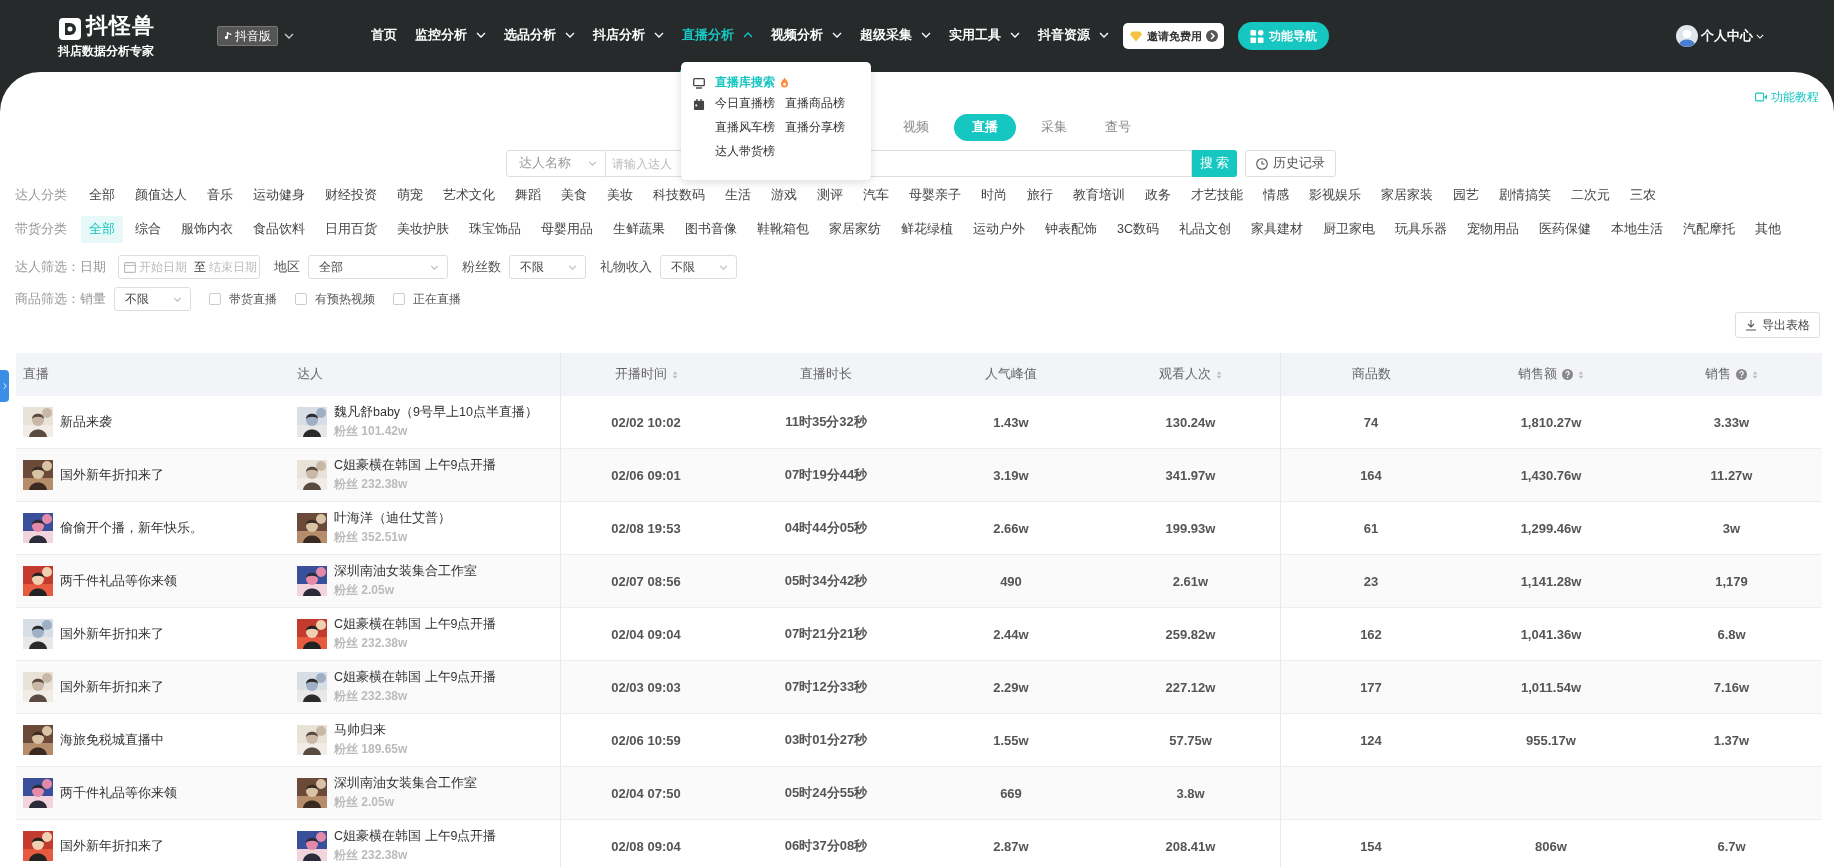 The image size is (1834, 867). What do you see at coordinates (469, 195) in the screenshot?
I see `category-option: 艺术文化` at bounding box center [469, 195].